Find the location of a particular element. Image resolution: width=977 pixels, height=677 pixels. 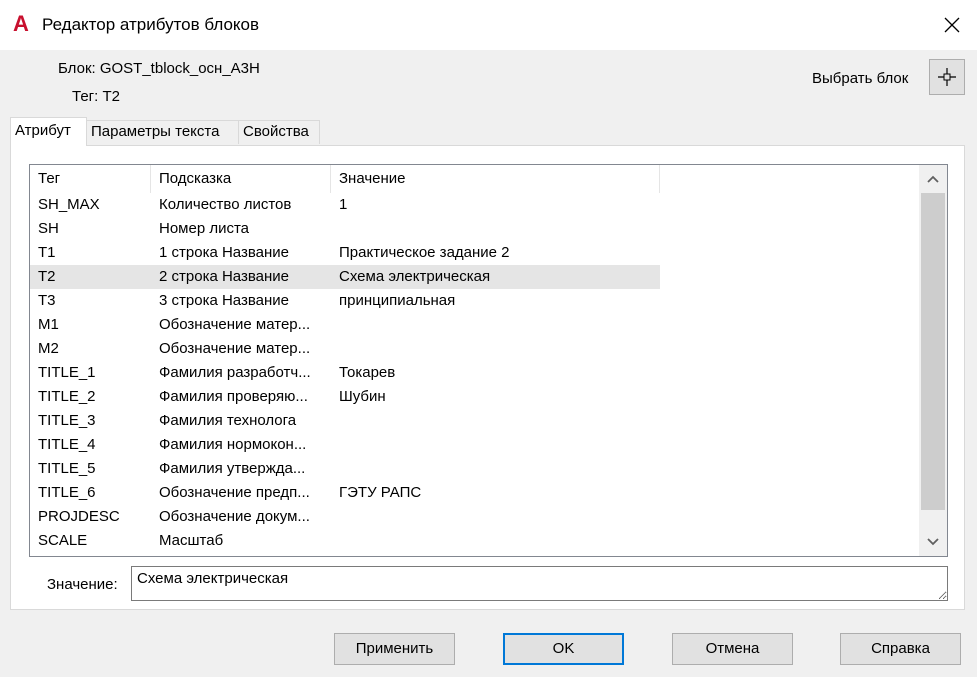

cell-prompt: Фамилия технолога is located at coordinates (228, 420).